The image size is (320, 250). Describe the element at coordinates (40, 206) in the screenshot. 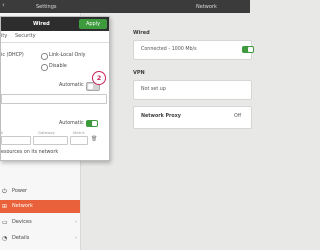

I see `sidebar-item-network: ⊞ Network` at that location.